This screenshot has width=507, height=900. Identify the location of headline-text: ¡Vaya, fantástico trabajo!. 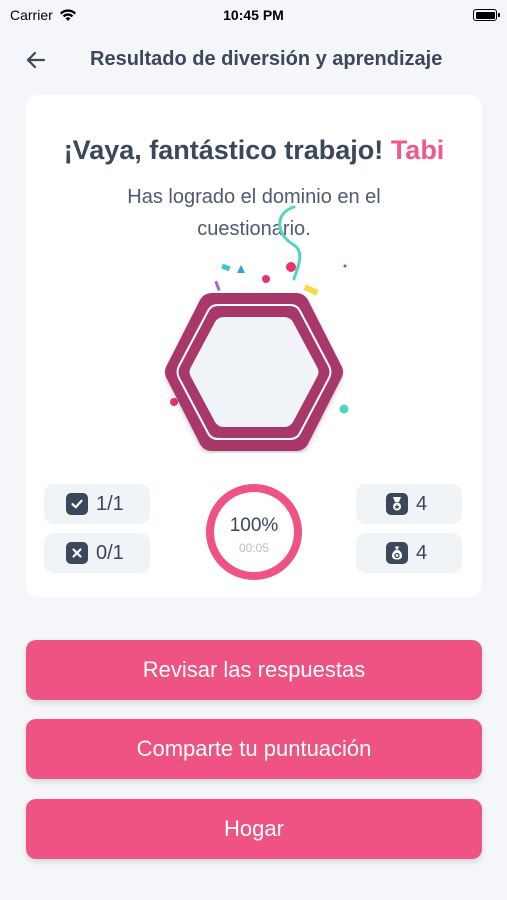
(223, 150).